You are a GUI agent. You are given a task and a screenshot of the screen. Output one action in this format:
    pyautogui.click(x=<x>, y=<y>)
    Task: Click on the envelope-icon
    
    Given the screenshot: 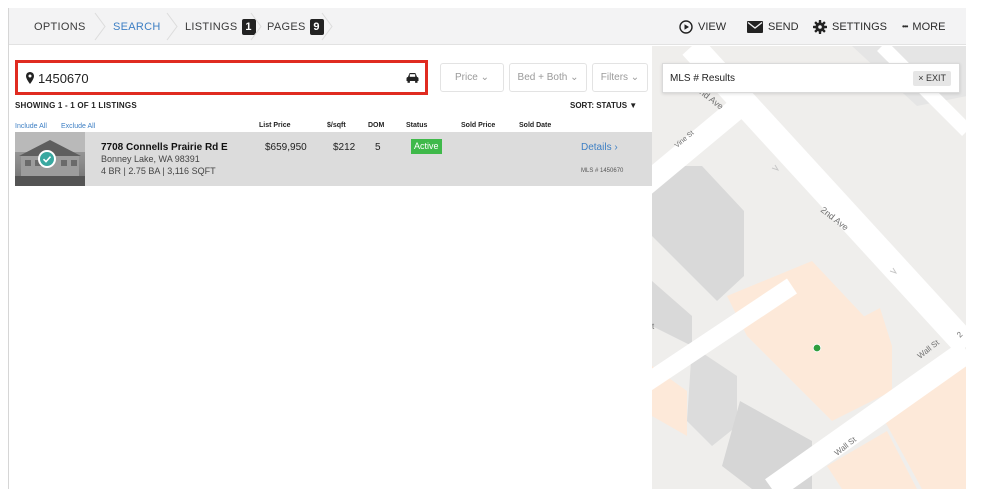 What is the action you would take?
    pyautogui.click(x=755, y=26)
    